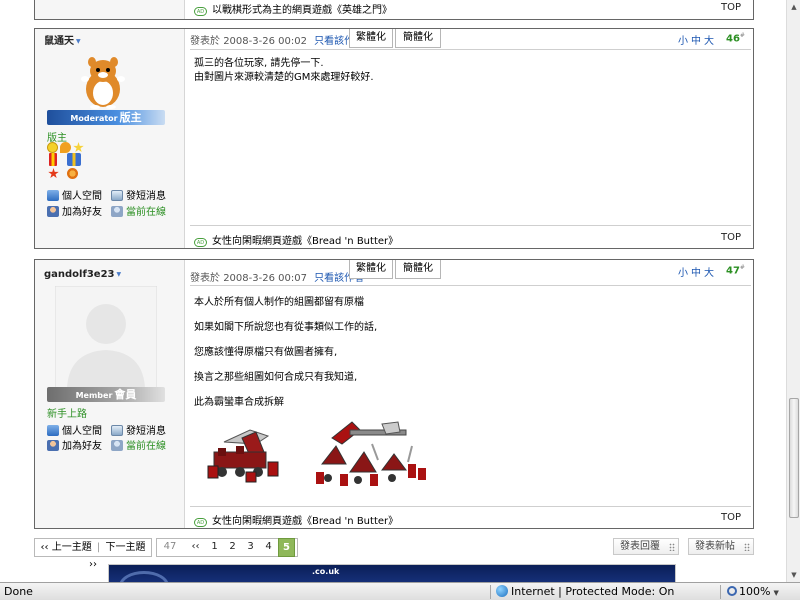 The width and height of the screenshot is (800, 602). I want to click on post-content: 孤三的各位玩家, 請先停一下. 由對圖片來源較清楚的GM來處理好較好., so click(284, 71).